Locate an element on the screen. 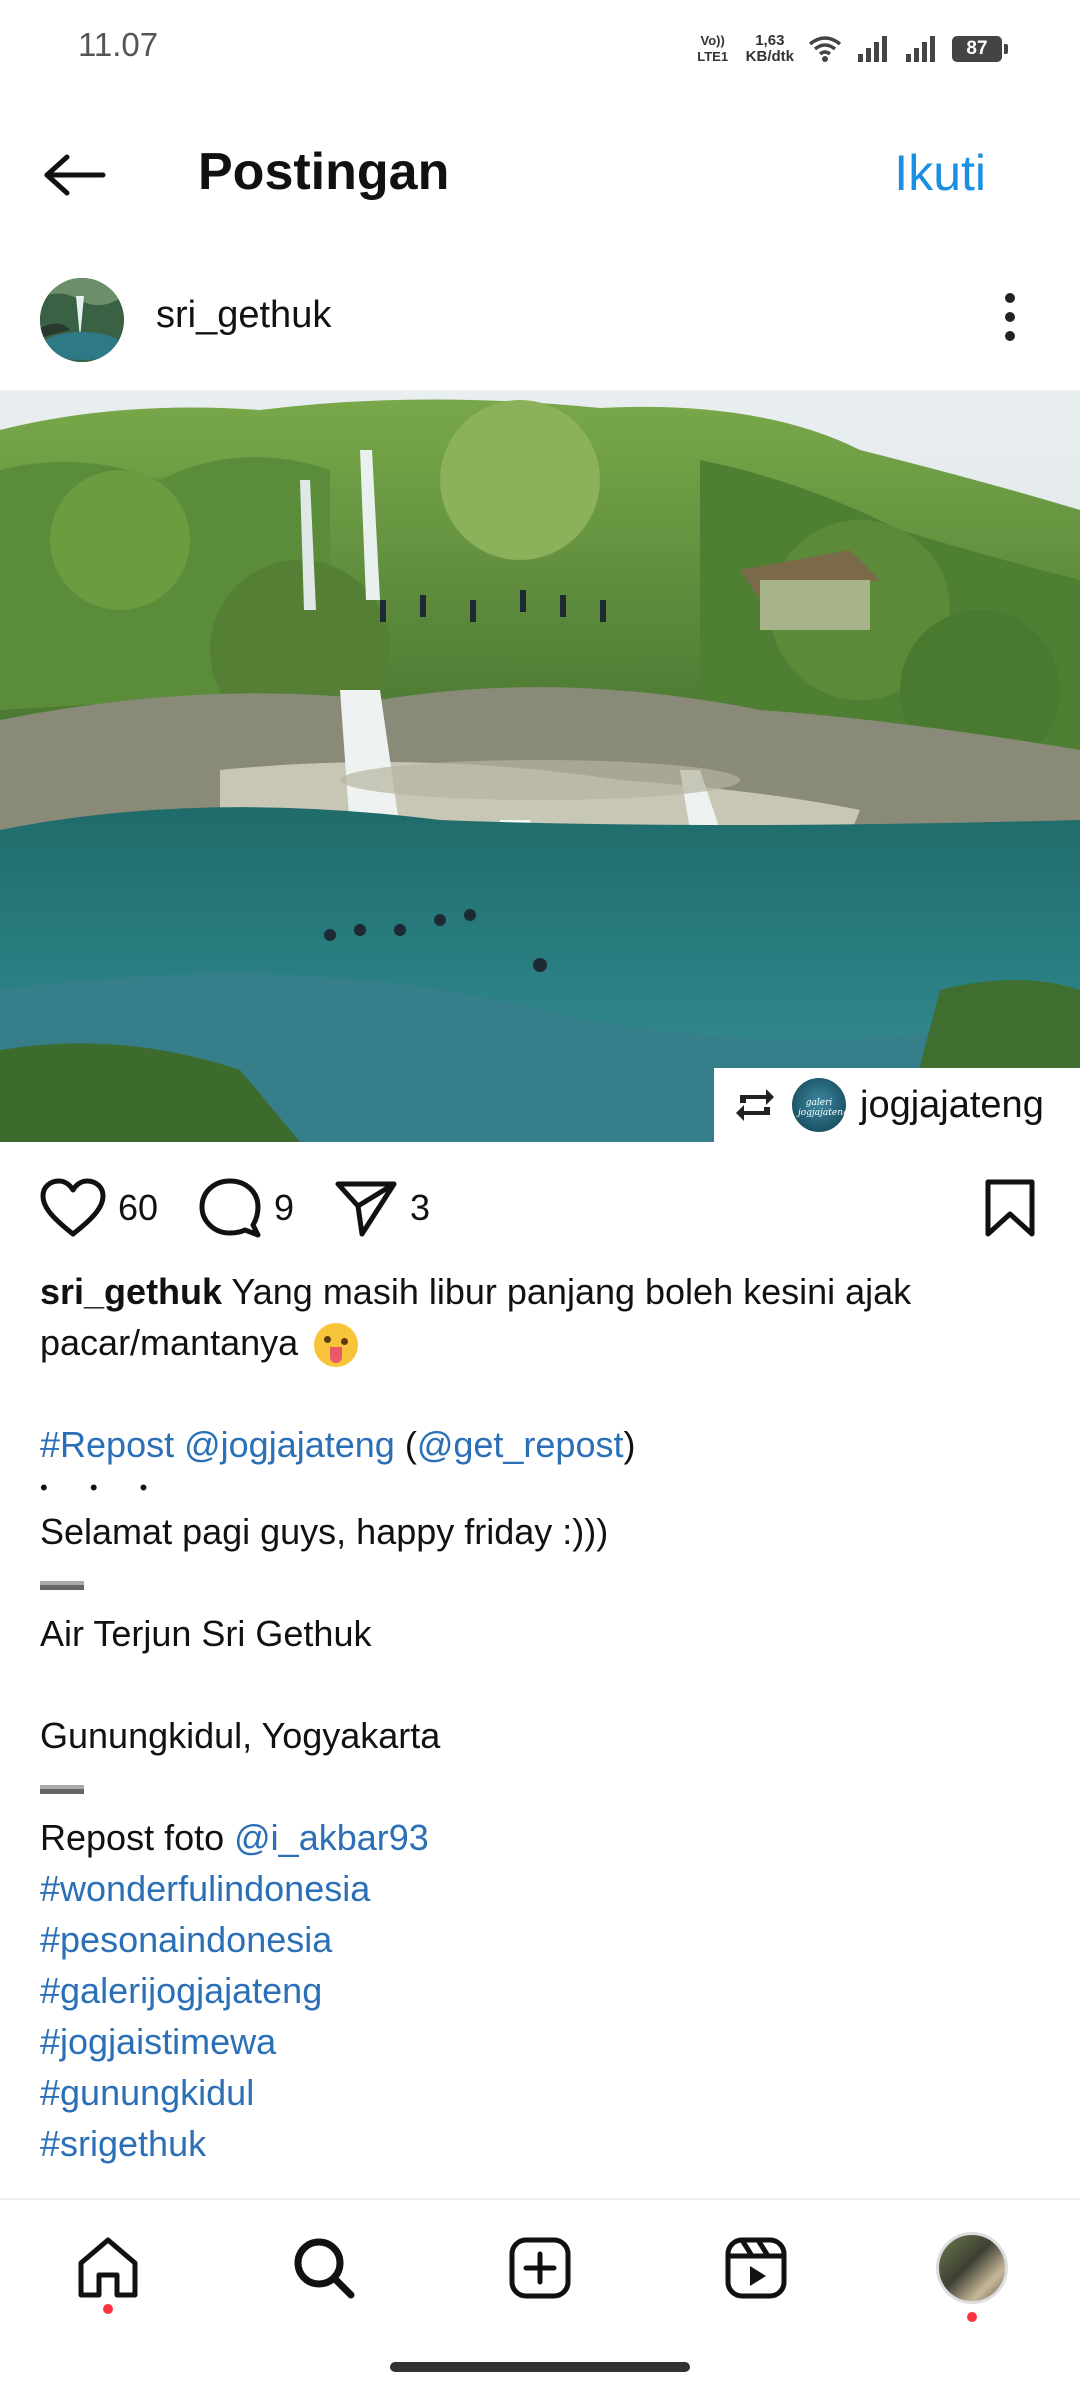 The width and height of the screenshot is (1080, 2400). avatar-image is located at coordinates (82, 320).